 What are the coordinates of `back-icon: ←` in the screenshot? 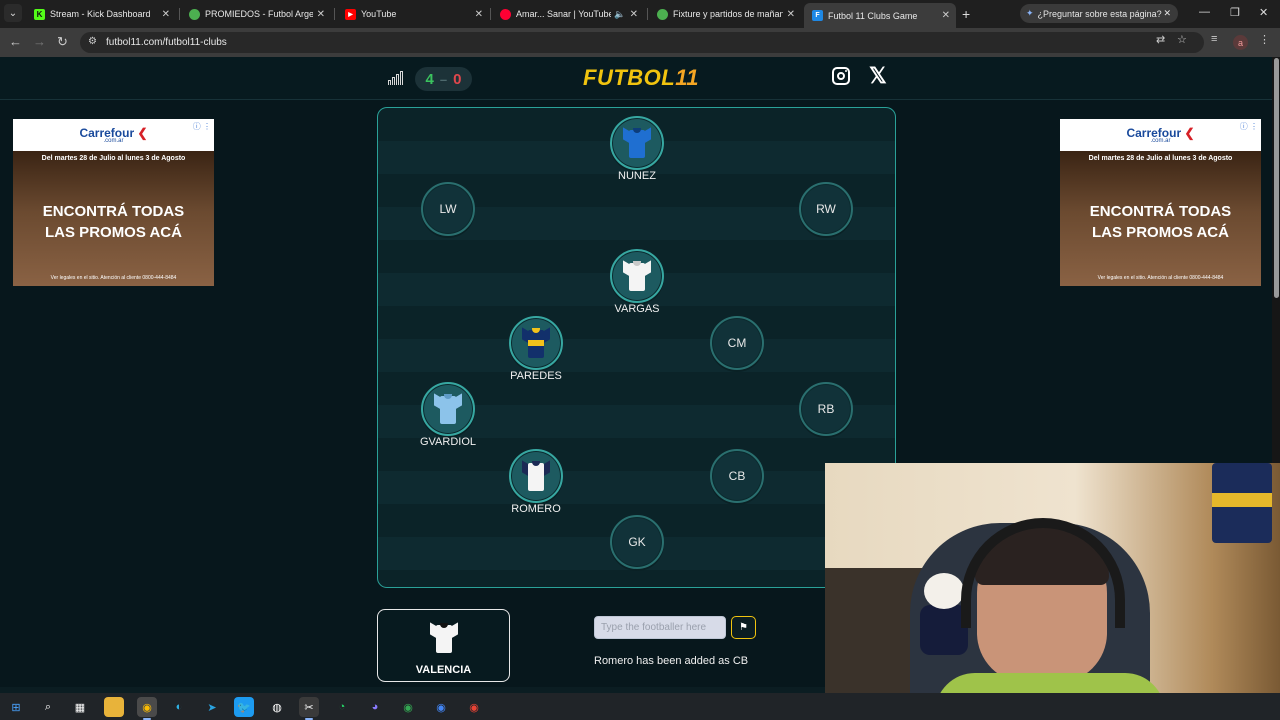 It's located at (15, 41).